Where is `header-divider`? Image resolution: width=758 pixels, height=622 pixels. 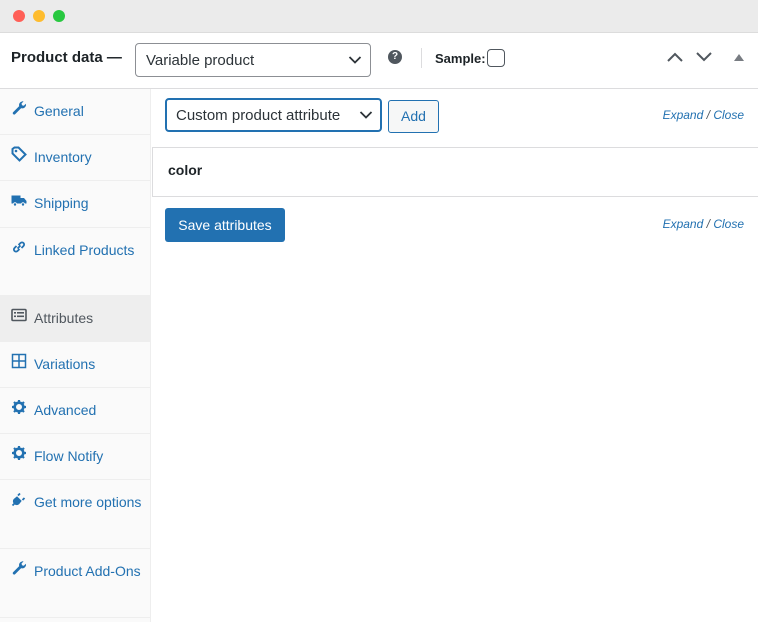
header-divider is located at coordinates (421, 58).